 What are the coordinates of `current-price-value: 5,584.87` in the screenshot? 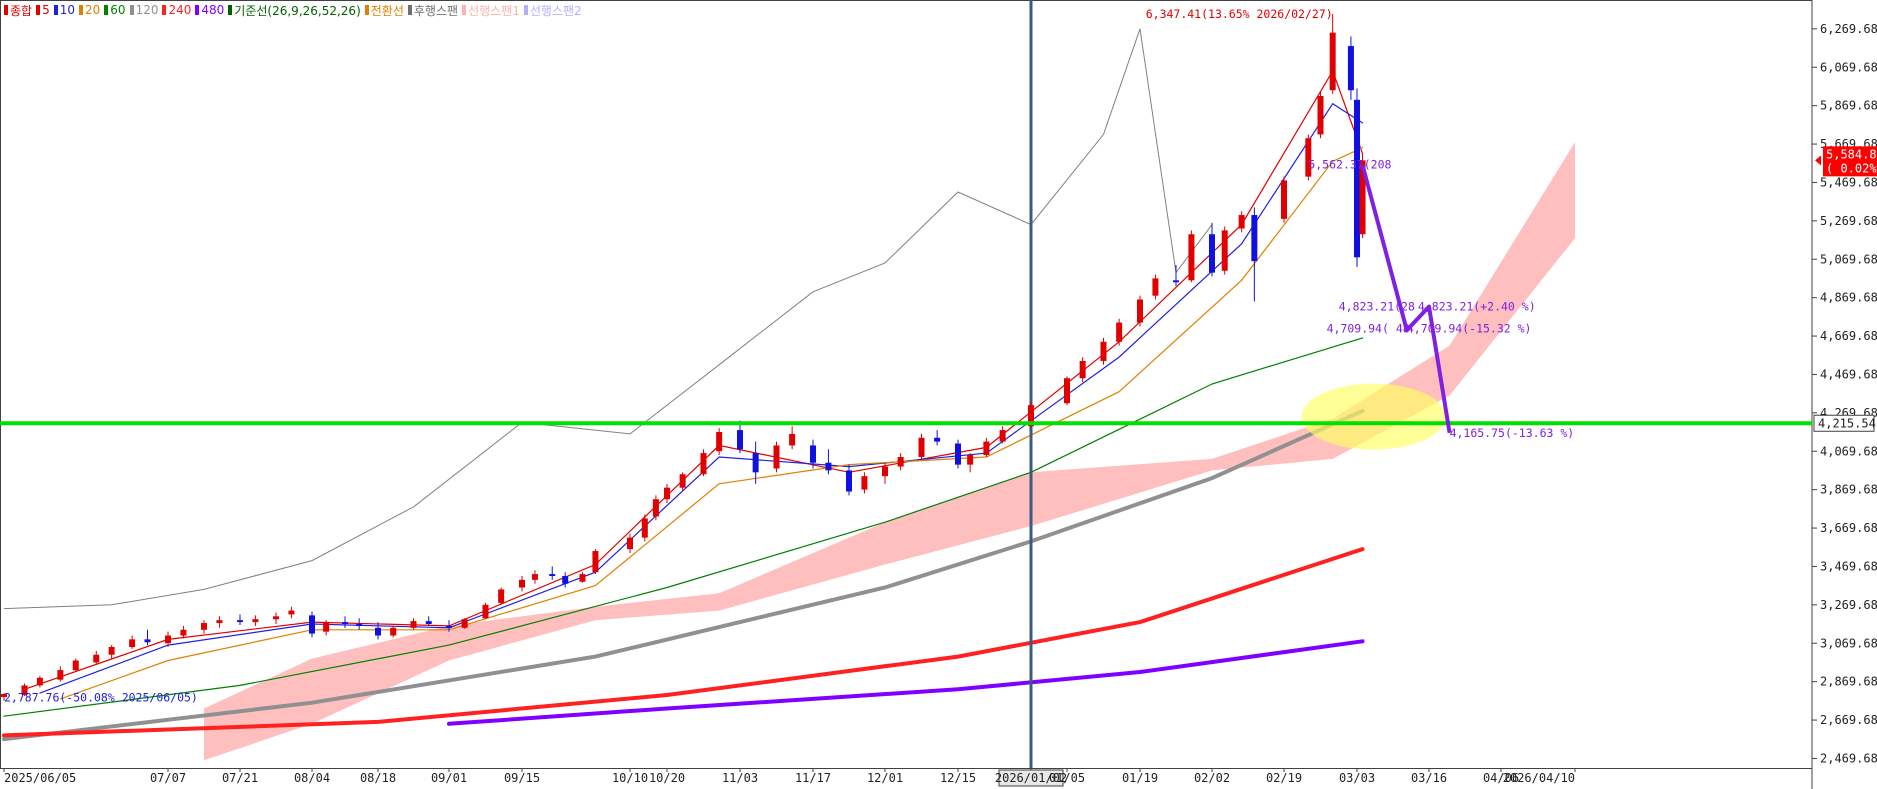 It's located at (1851, 154).